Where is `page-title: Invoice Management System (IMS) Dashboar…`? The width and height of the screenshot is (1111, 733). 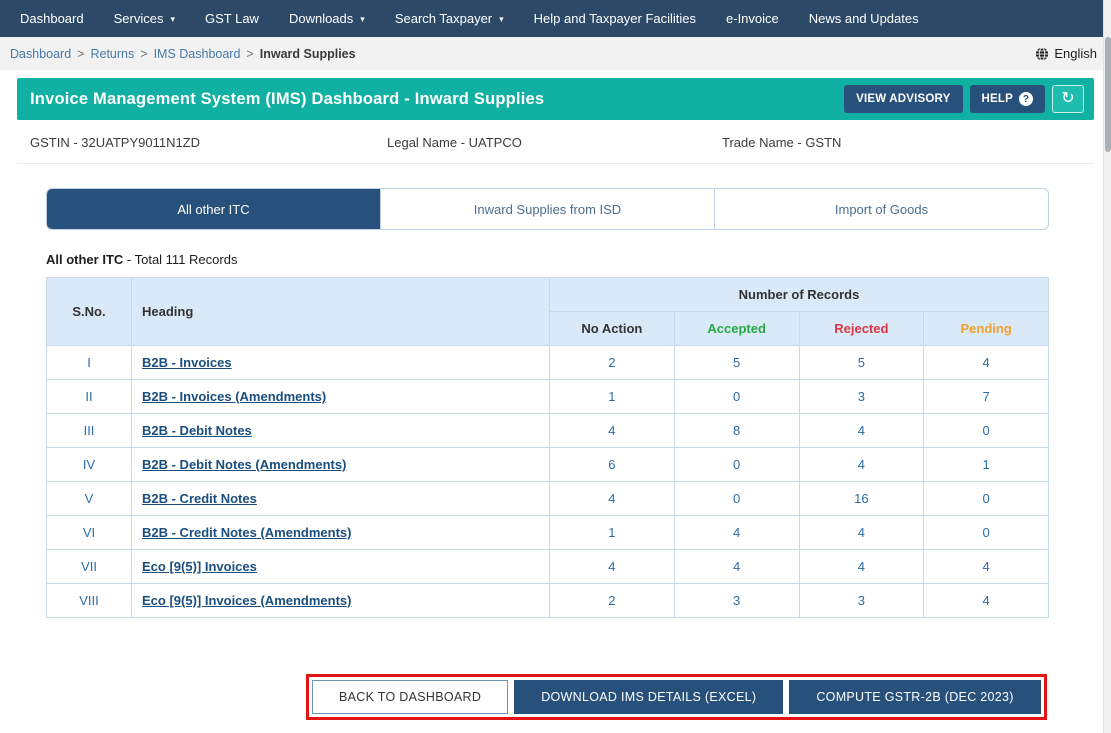
page-title: Invoice Management System (IMS) Dashboar… is located at coordinates (287, 98).